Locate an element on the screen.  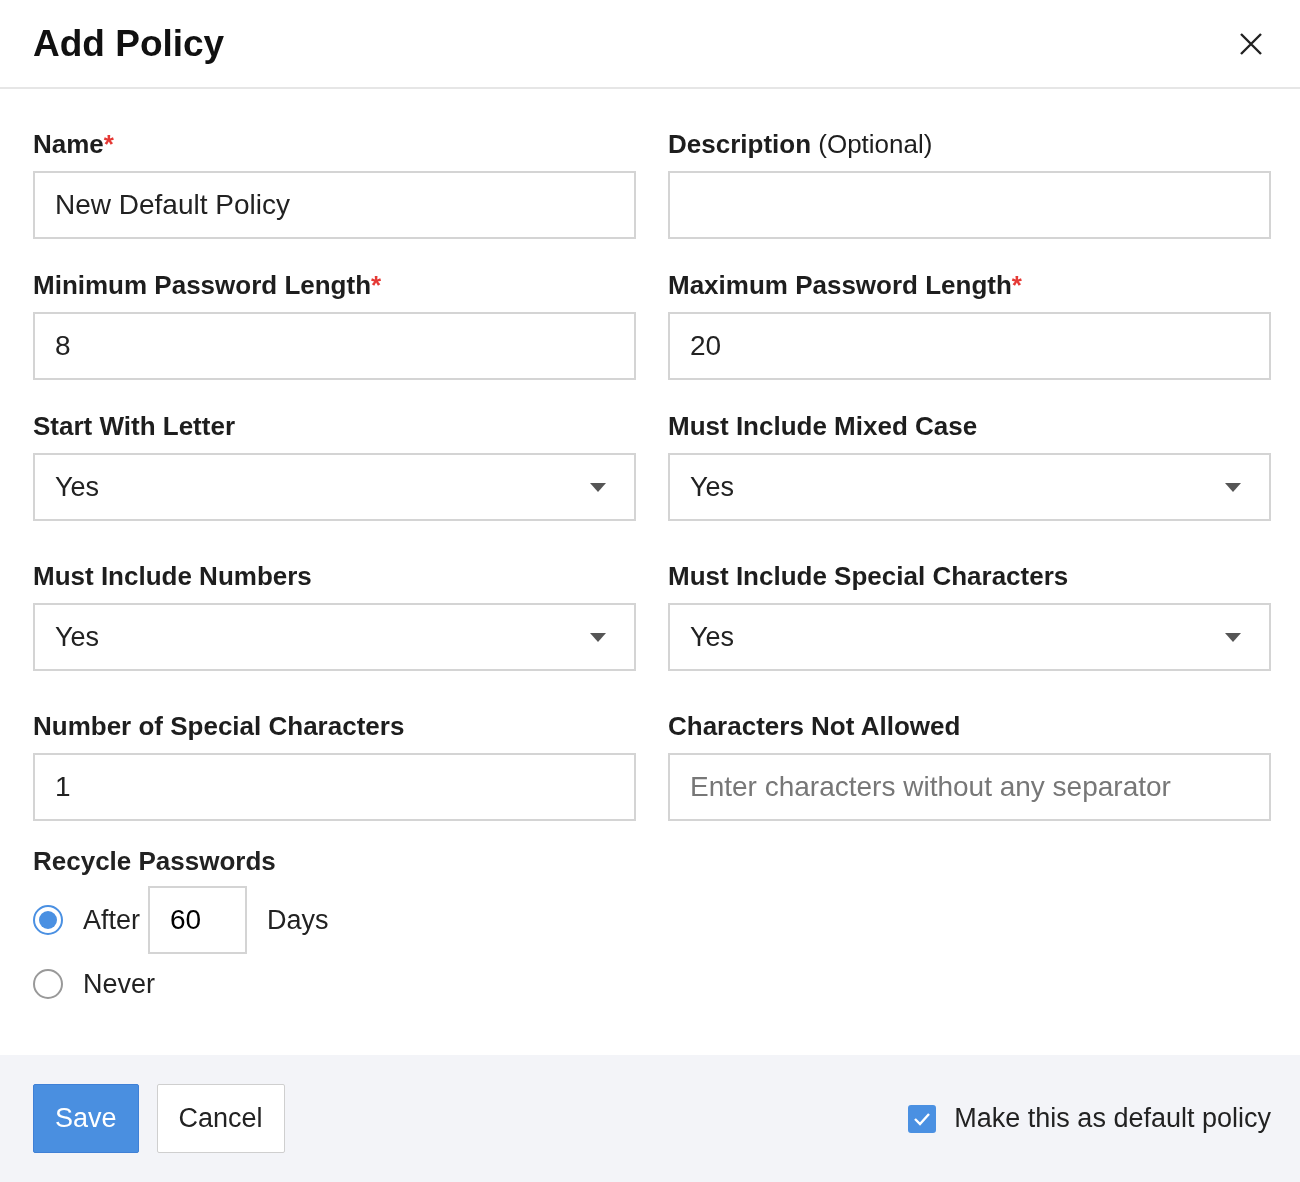
checkbox is located at coordinates (922, 1118).